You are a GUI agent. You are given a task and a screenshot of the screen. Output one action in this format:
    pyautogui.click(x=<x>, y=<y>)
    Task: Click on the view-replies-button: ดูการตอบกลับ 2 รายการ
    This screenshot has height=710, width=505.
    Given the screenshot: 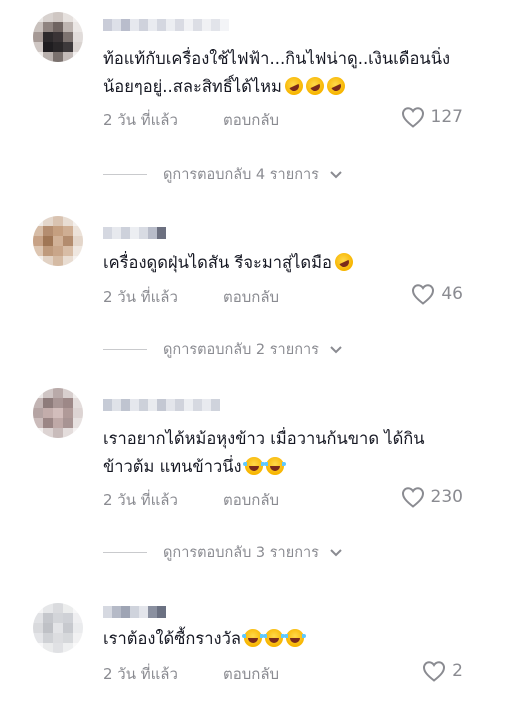 What is the action you would take?
    pyautogui.click(x=223, y=349)
    